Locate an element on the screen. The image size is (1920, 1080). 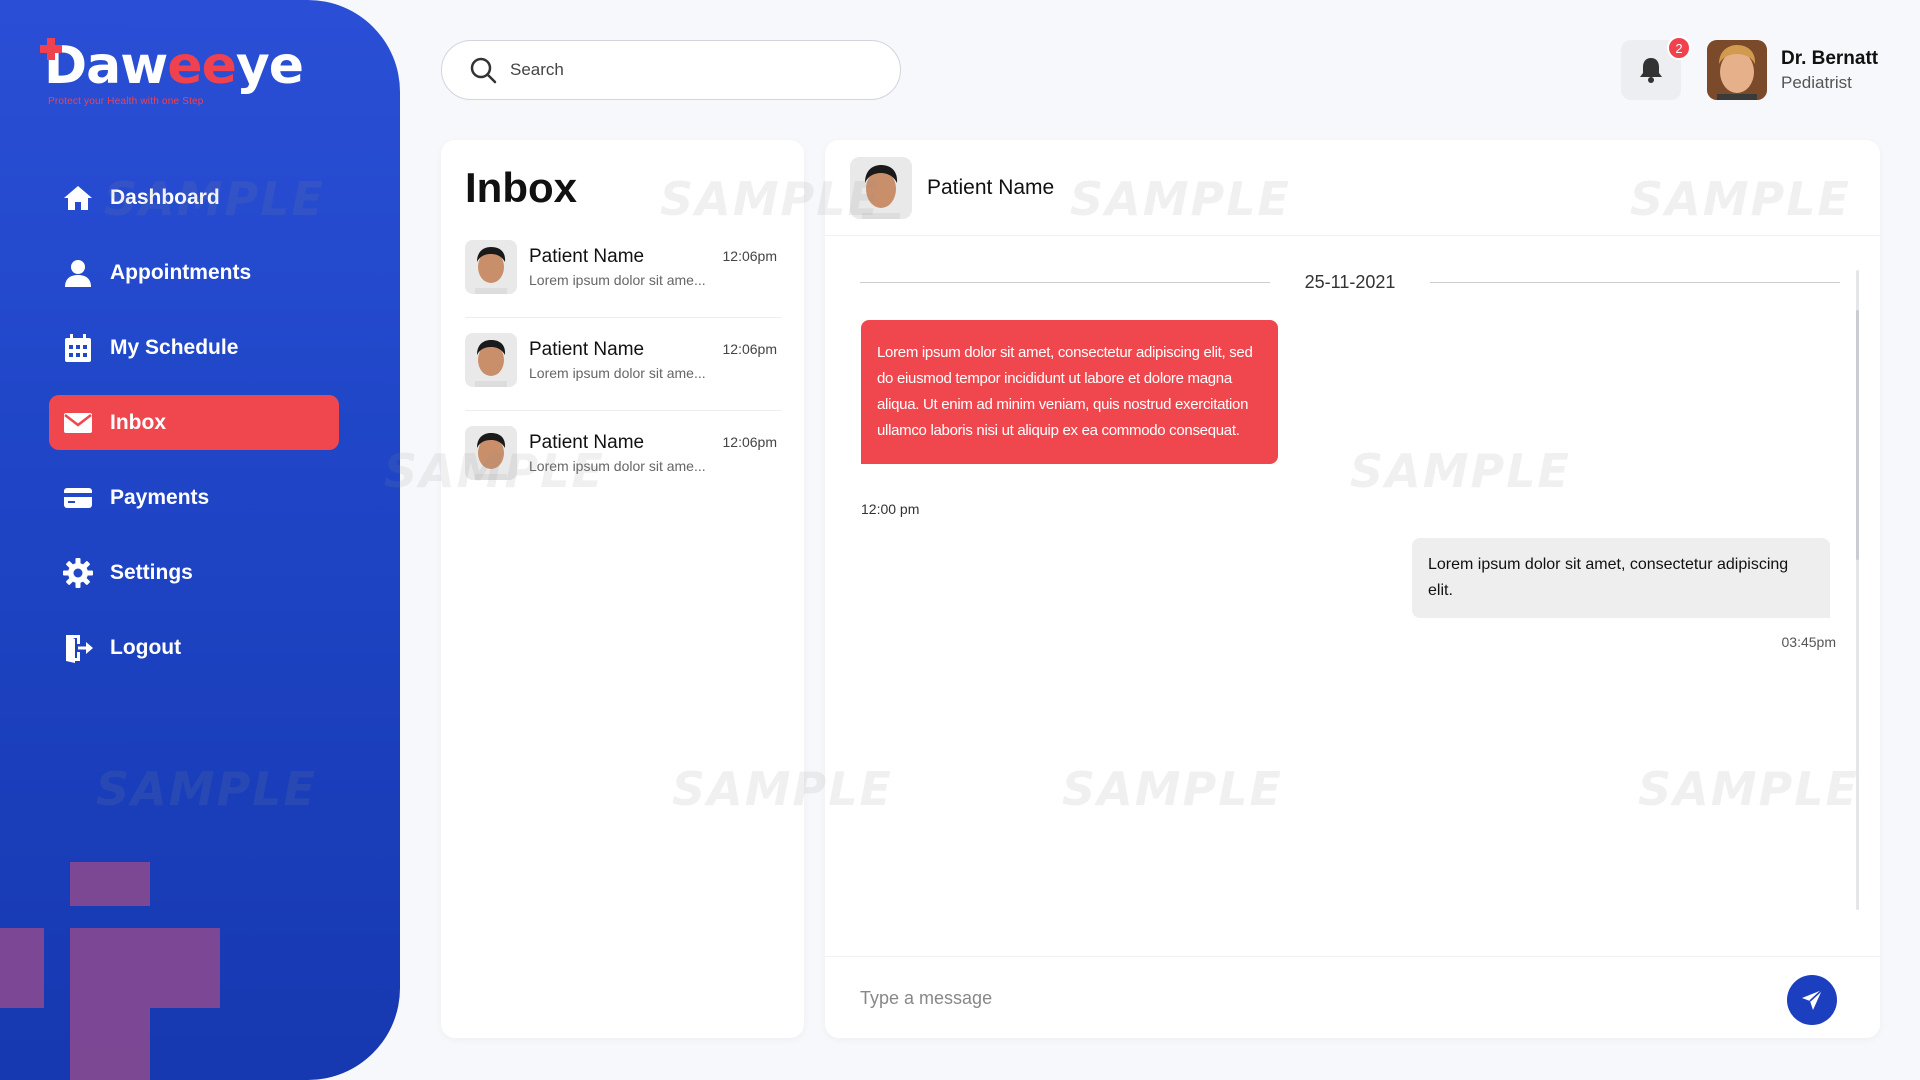
sidebar-item-label: Dashboard is located at coordinates (165, 197).